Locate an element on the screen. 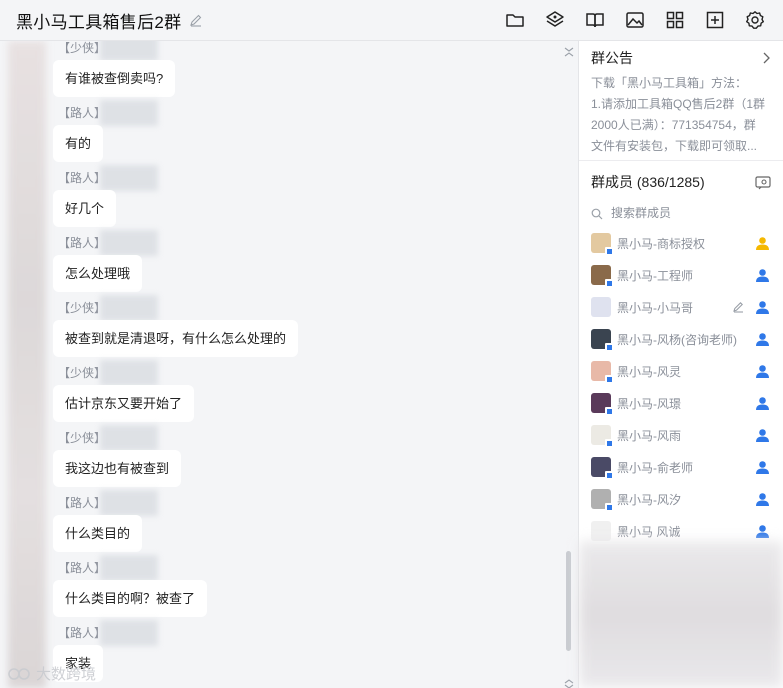  message: 【路人】 怎么处理哦 is located at coordinates (280, 265).